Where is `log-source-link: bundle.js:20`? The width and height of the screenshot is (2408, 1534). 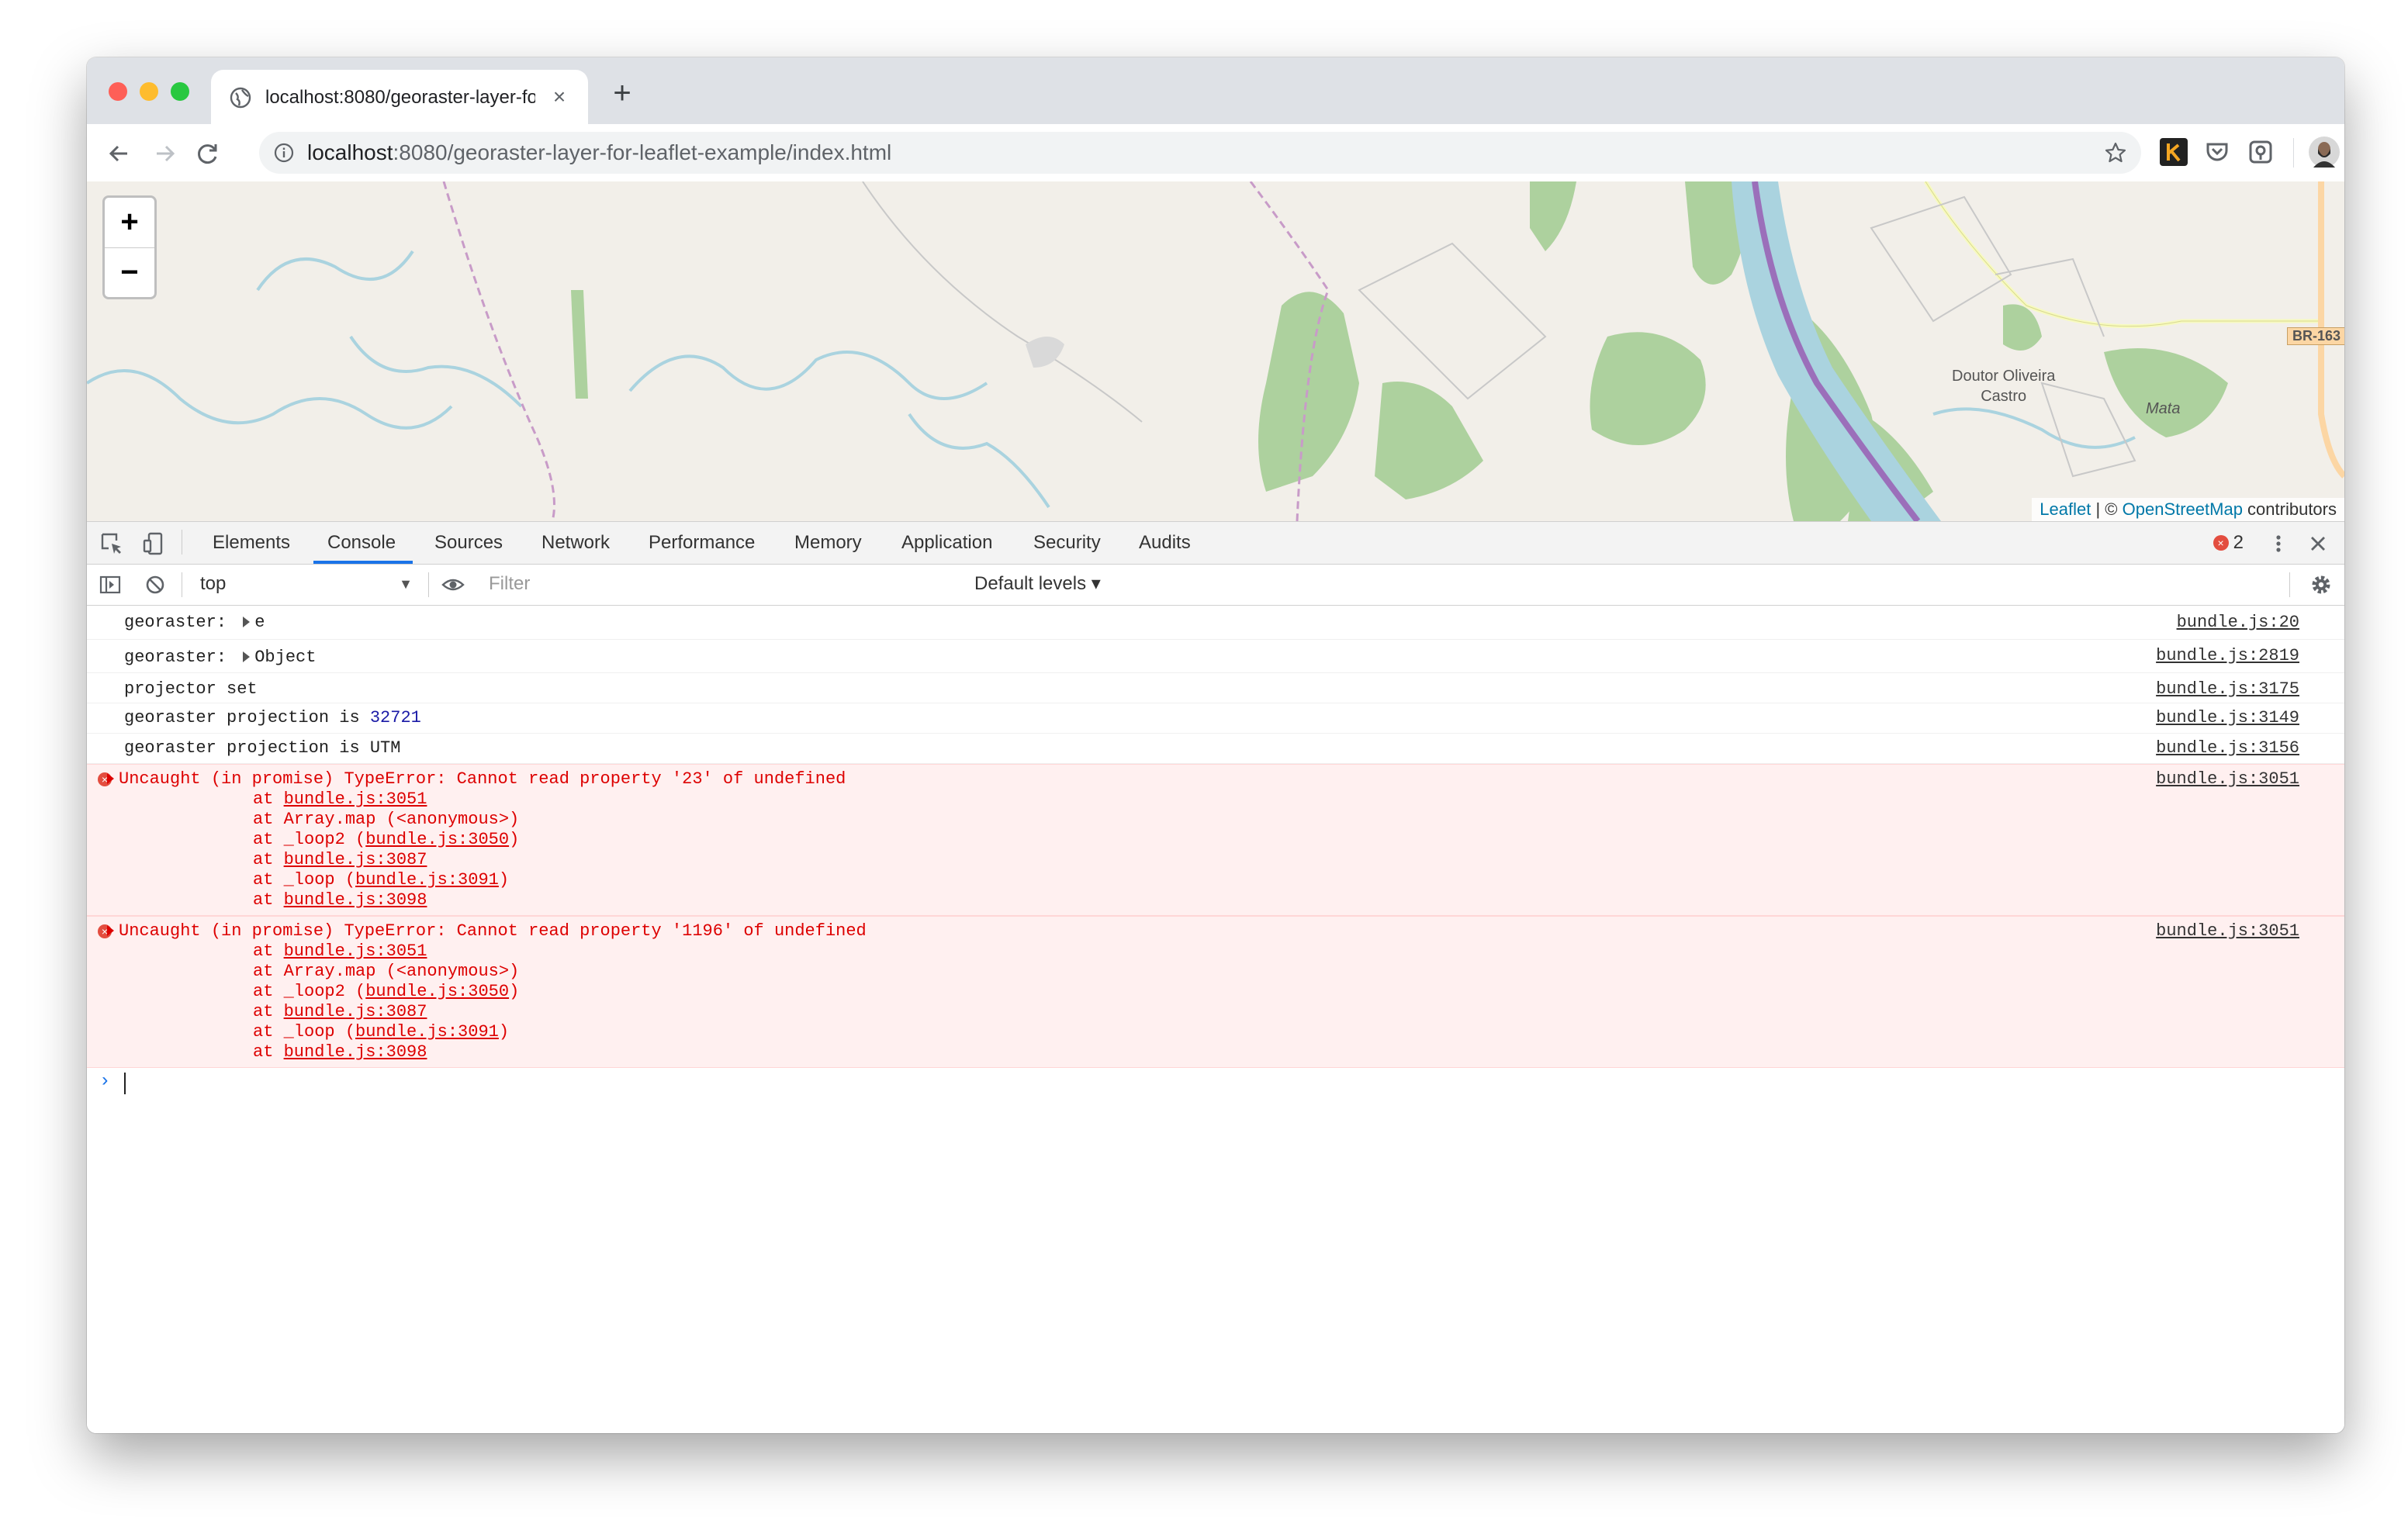
log-source-link: bundle.js:20 is located at coordinates (2238, 622).